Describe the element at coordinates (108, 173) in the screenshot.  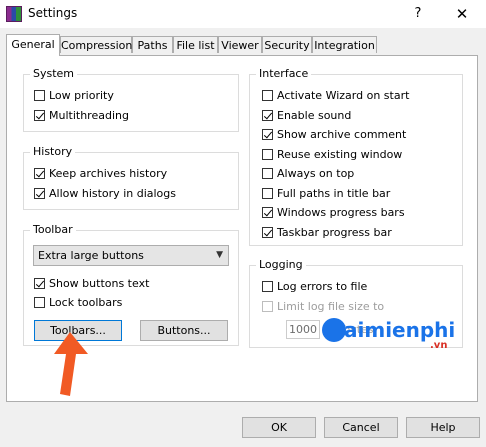
I see `option-label: Keep archives history` at that location.